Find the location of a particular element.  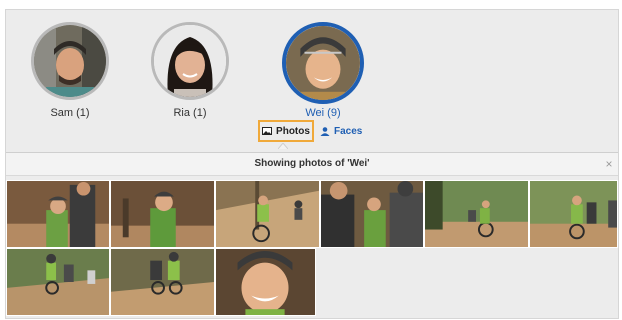

wei-portrait-icon is located at coordinates (323, 63).